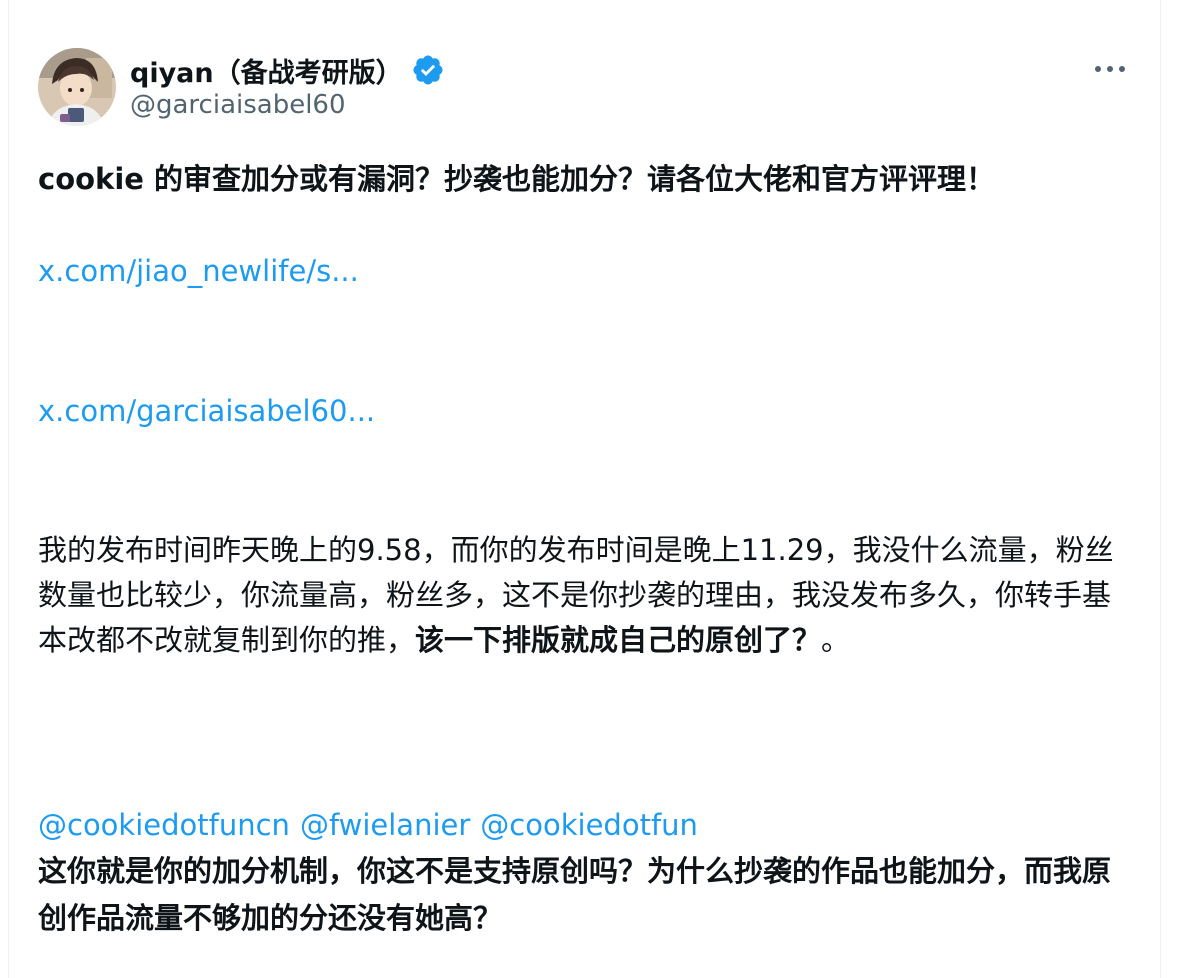 The image size is (1200, 978). I want to click on verified-badge-icon, so click(428, 70).